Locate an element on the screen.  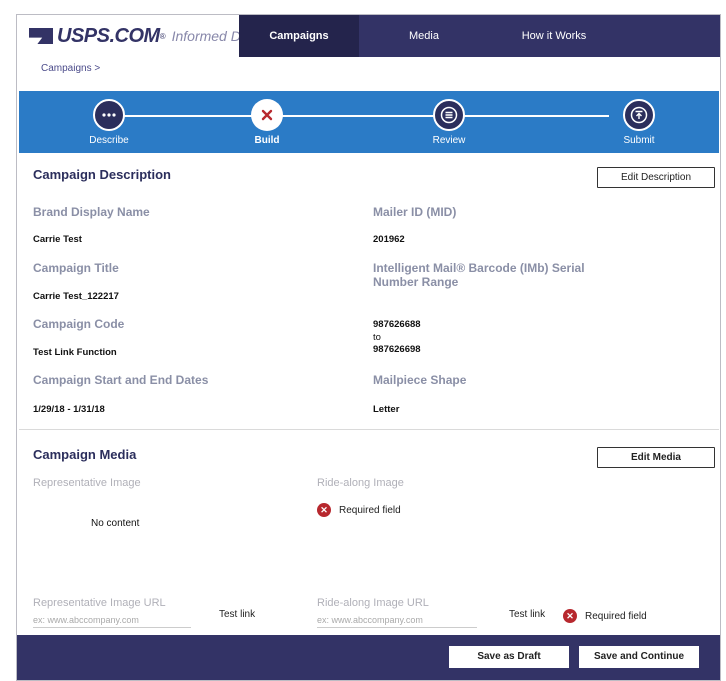
edit-description-button: Edit Description is located at coordinates (656, 177).